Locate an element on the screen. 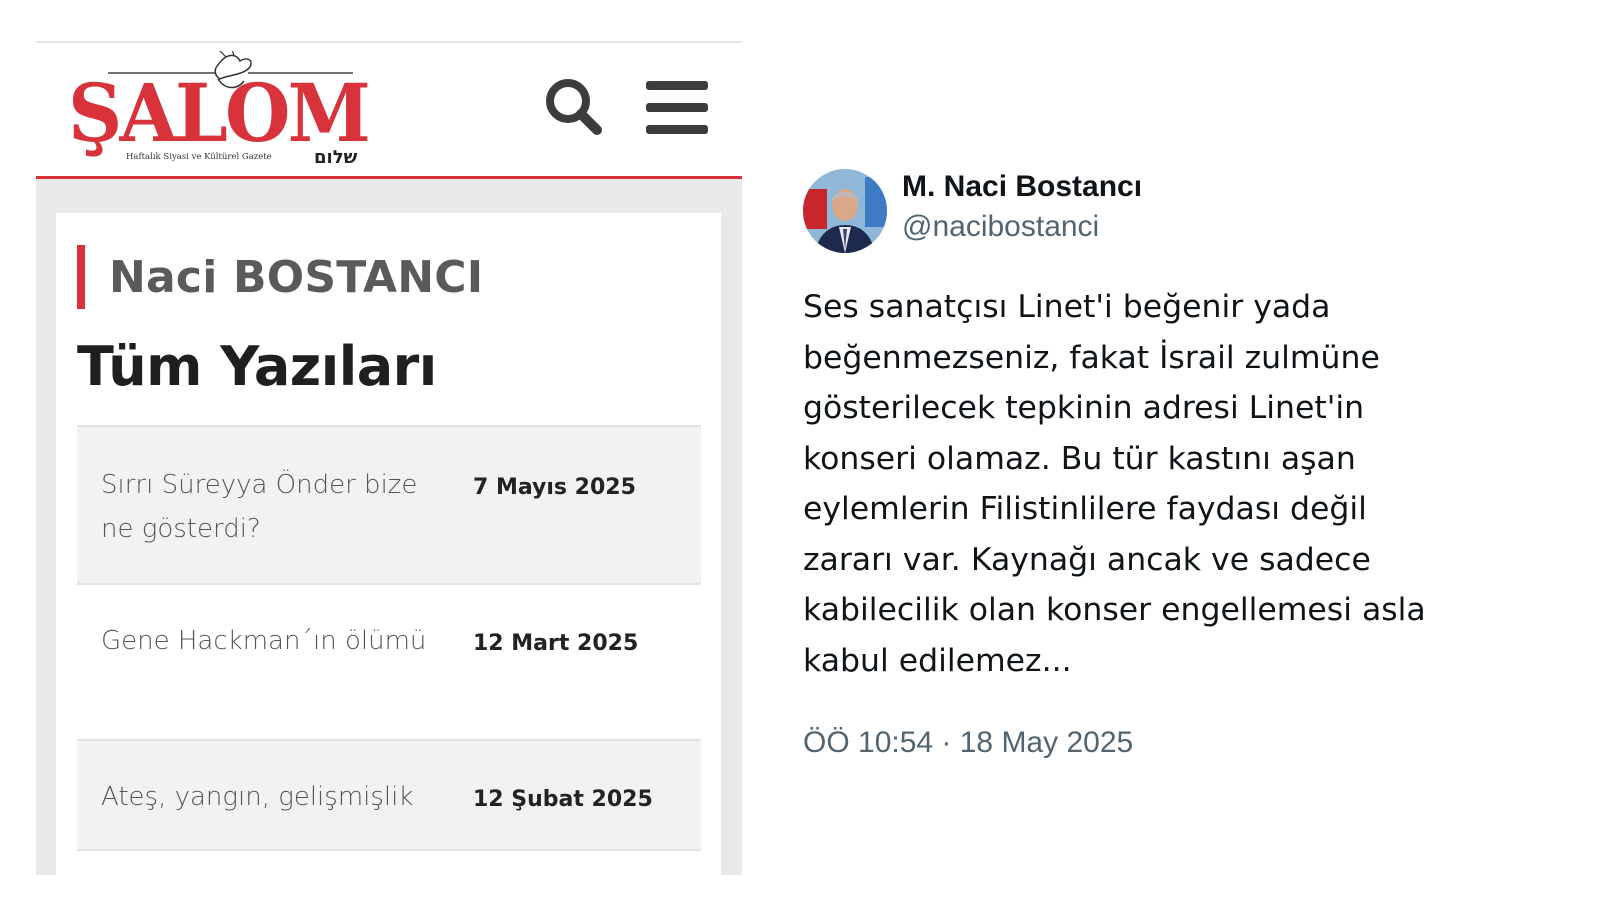 This screenshot has height=900, width=1600. logo-tagline: Haftalık Siyasi ve Kültürel Gazete is located at coordinates (199, 157).